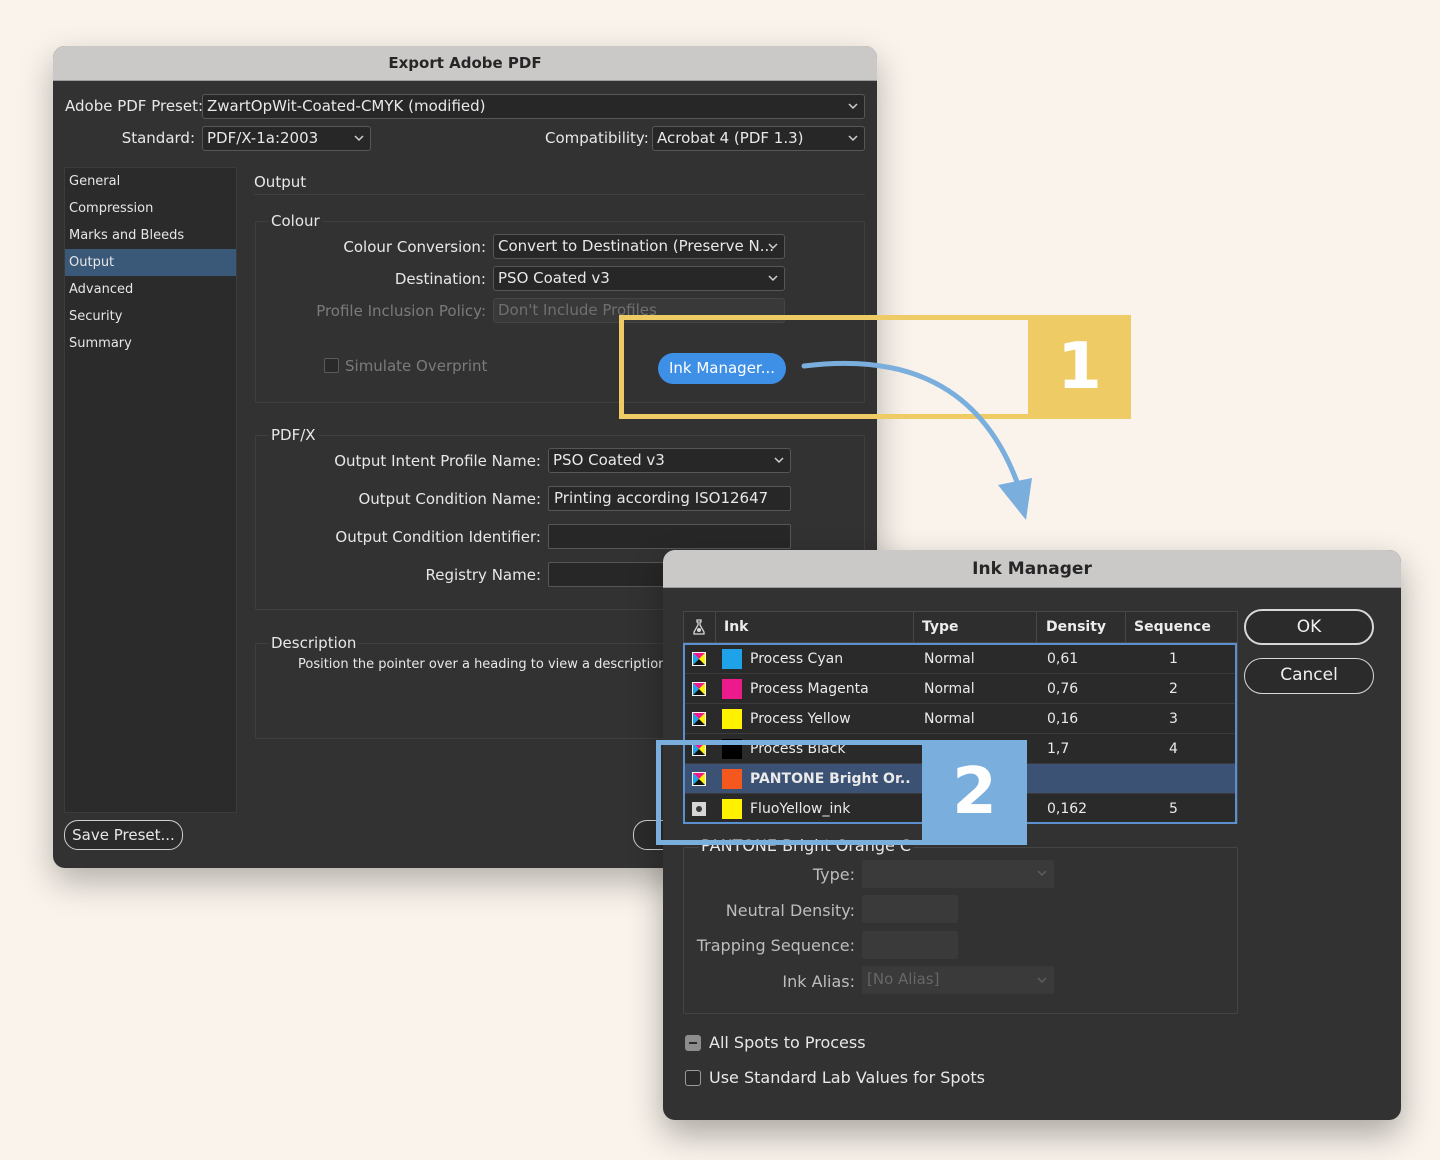 This screenshot has width=1440, height=1160. I want to click on standard-lab-values-label: Use Standard Lab Values for Spots, so click(847, 1077).